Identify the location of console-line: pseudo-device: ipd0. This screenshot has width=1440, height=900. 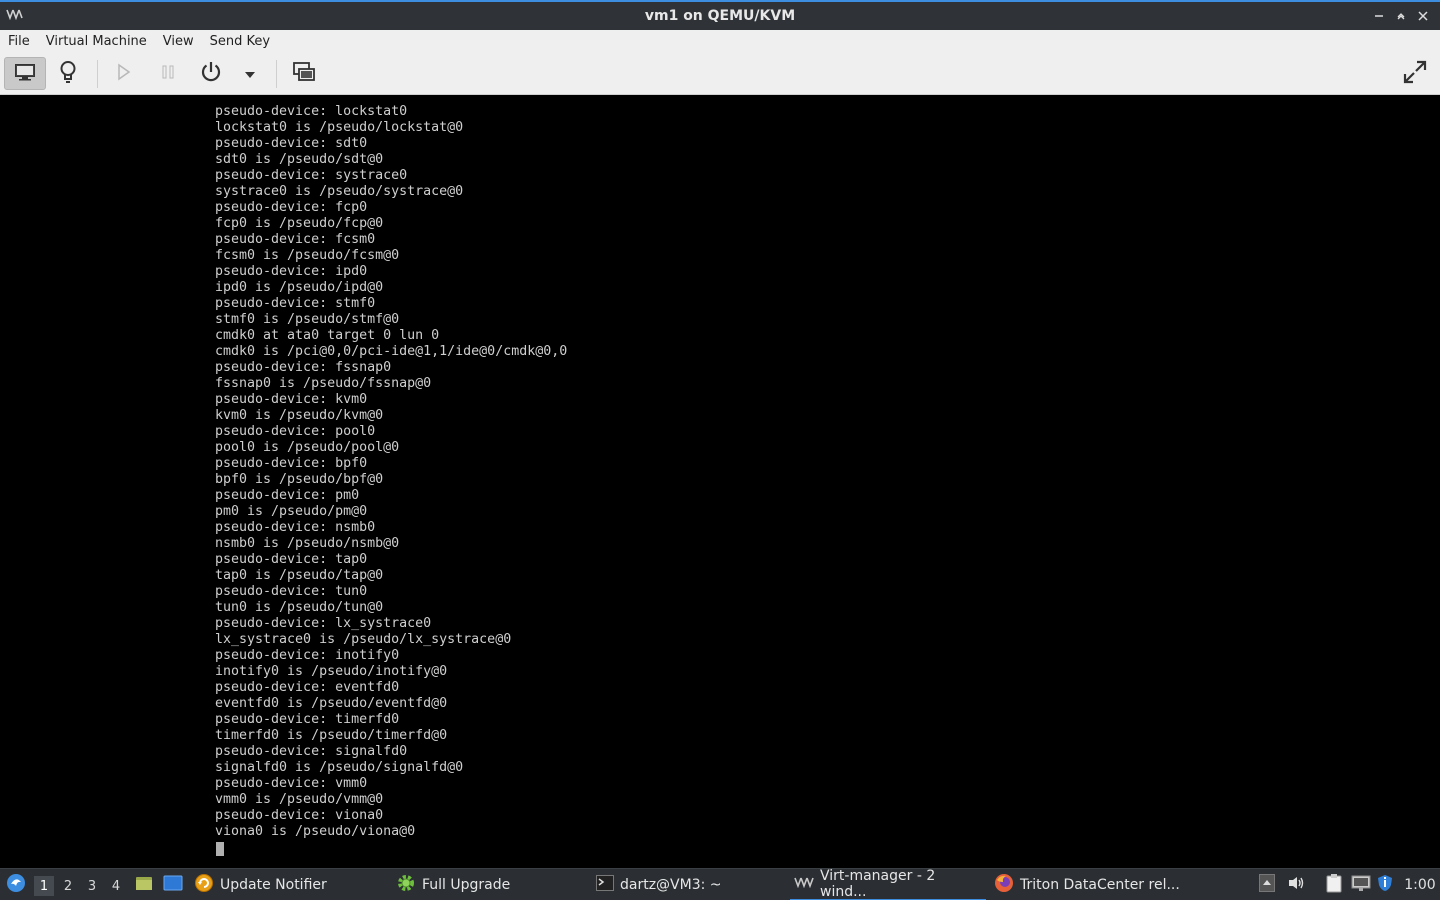
(291, 271).